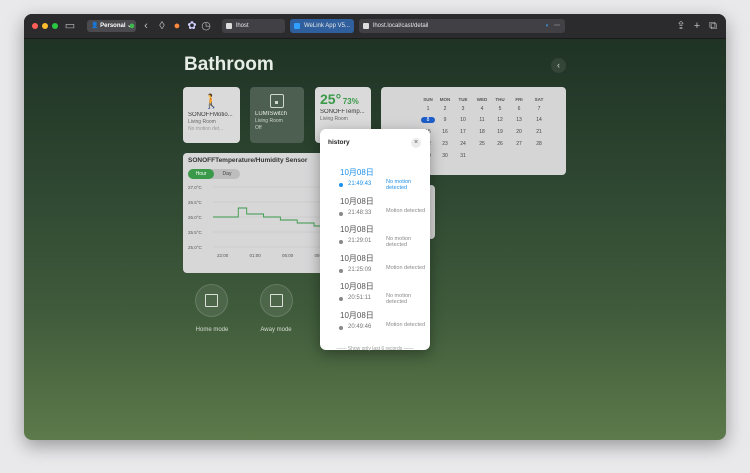  Describe the element at coordinates (428, 99) in the screenshot. I see `calendar-weekday: SUN` at that location.